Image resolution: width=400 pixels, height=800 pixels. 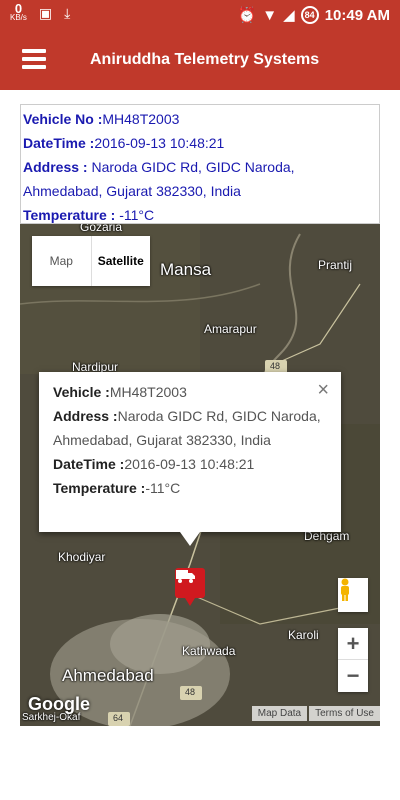 What do you see at coordinates (279, 713) in the screenshot?
I see `map-data-link: Map Data` at bounding box center [279, 713].